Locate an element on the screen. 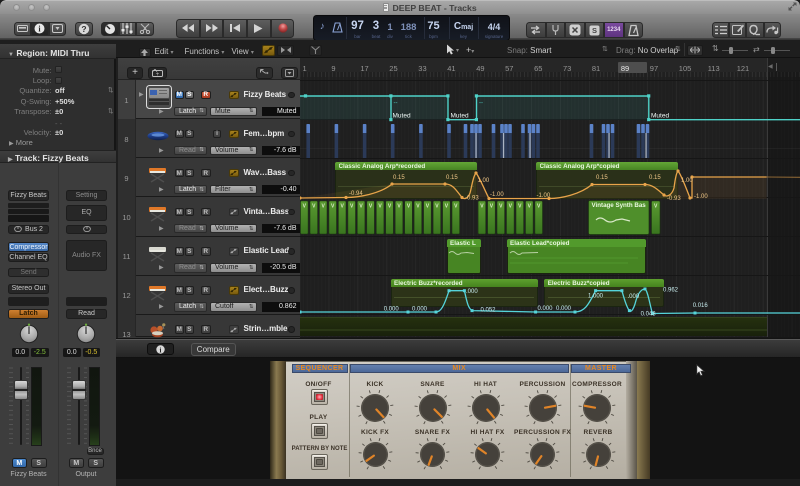 The height and width of the screenshot is (486, 800). svg-text: 1.000 is located at coordinates (596, 297).